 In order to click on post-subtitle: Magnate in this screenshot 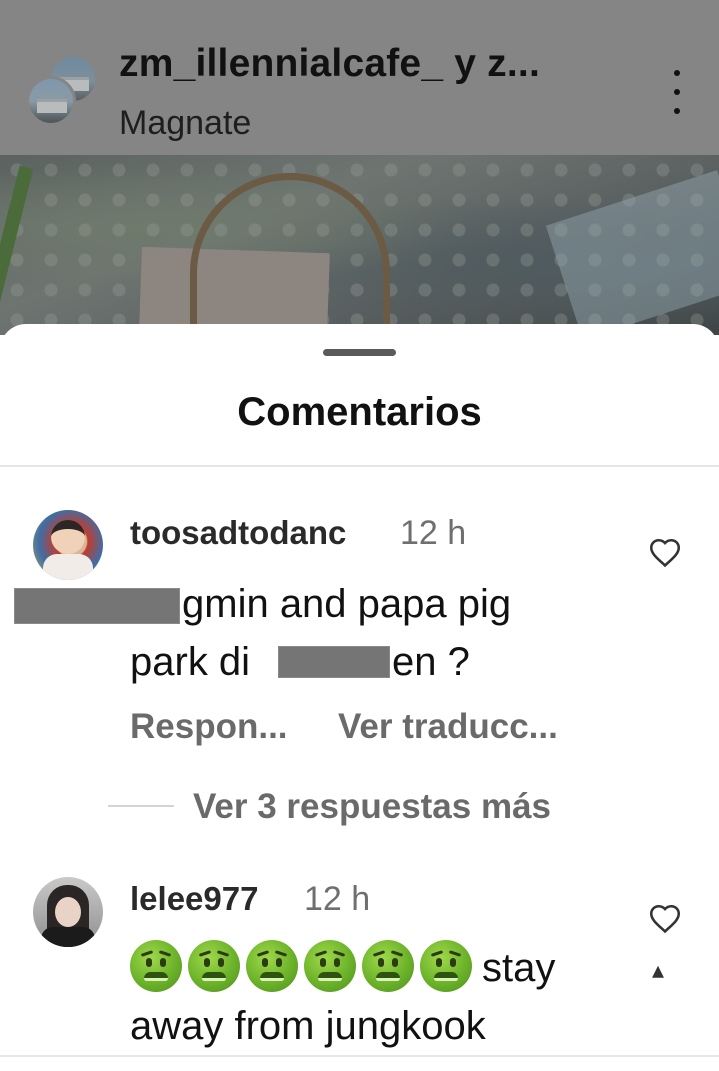, I will do `click(185, 123)`.